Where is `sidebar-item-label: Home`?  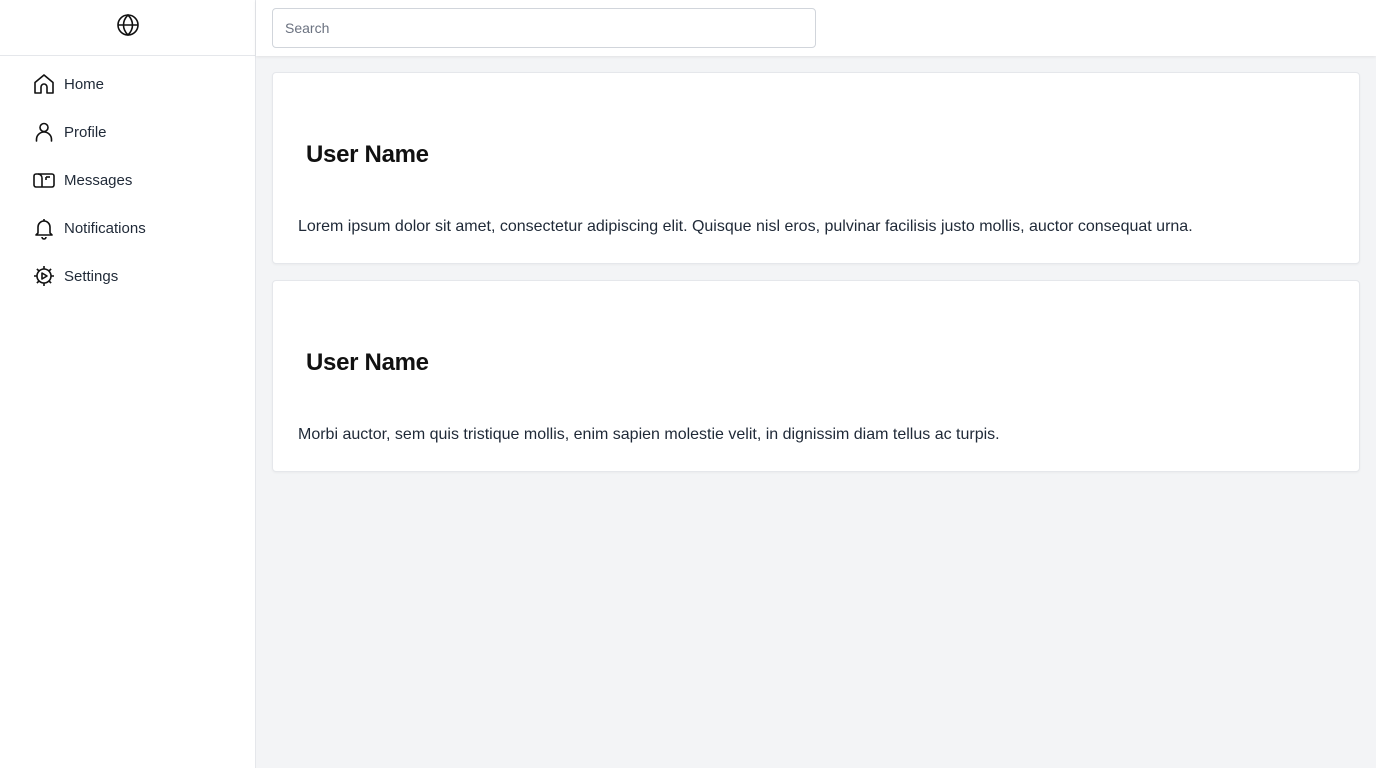 sidebar-item-label: Home is located at coordinates (84, 84).